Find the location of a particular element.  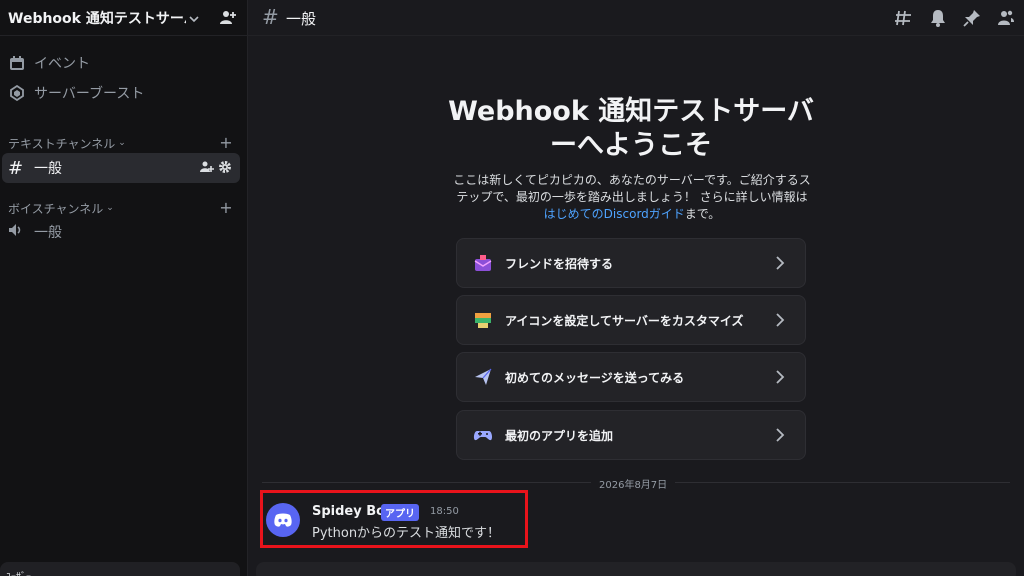

member-list-icon is located at coordinates (1006, 18).